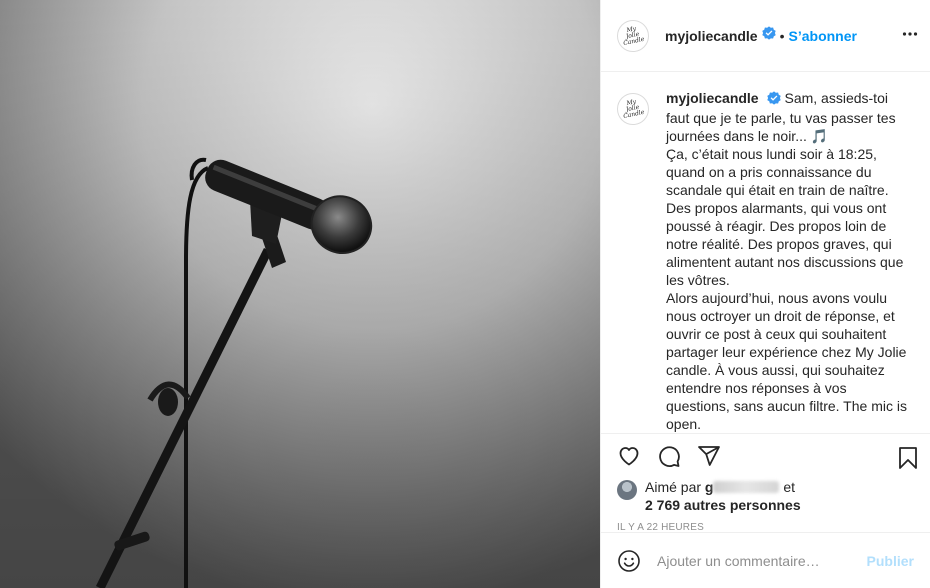  I want to click on heart-icon, so click(629, 456).